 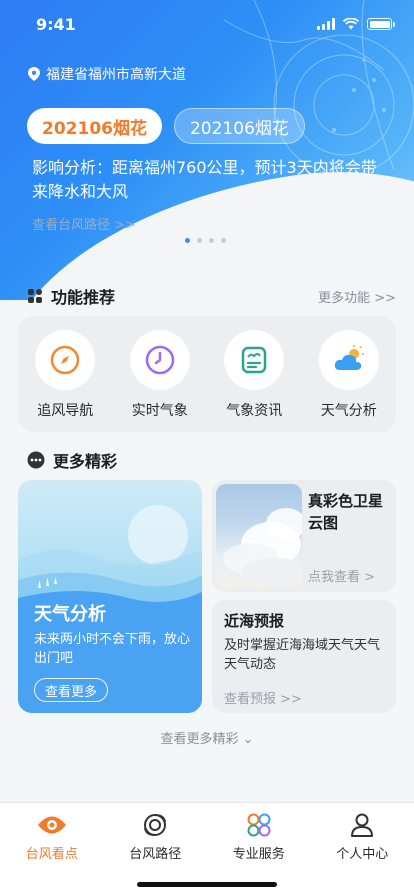 I want to click on feature-label: 气象资讯, so click(x=254, y=411).